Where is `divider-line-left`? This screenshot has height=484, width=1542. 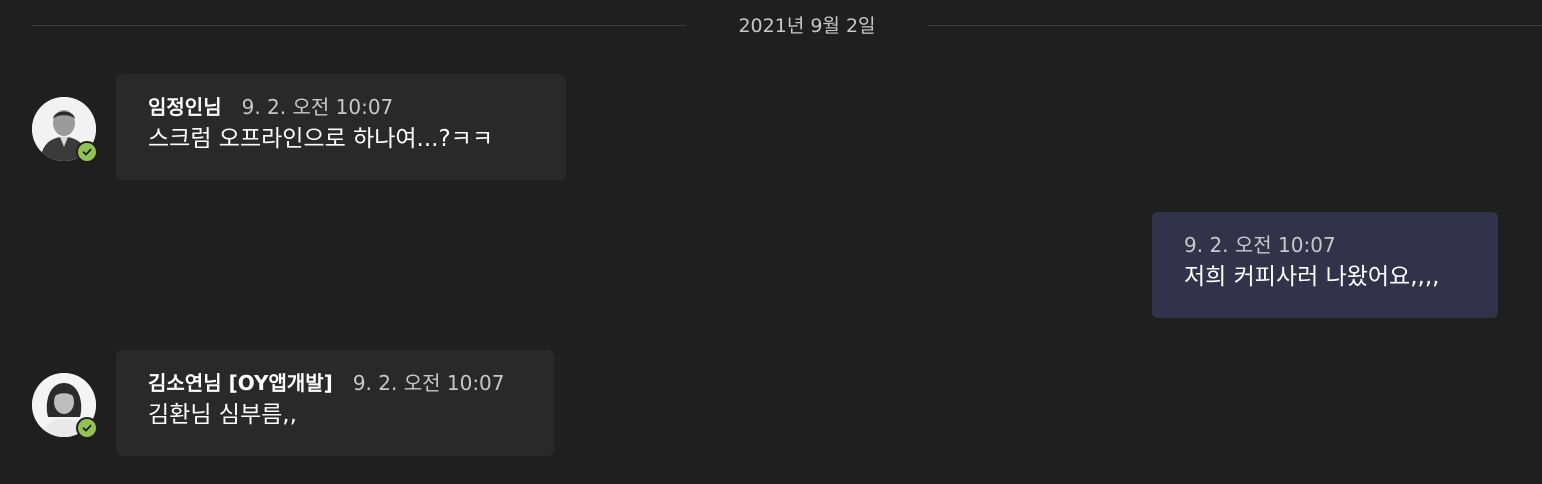 divider-line-left is located at coordinates (359, 25).